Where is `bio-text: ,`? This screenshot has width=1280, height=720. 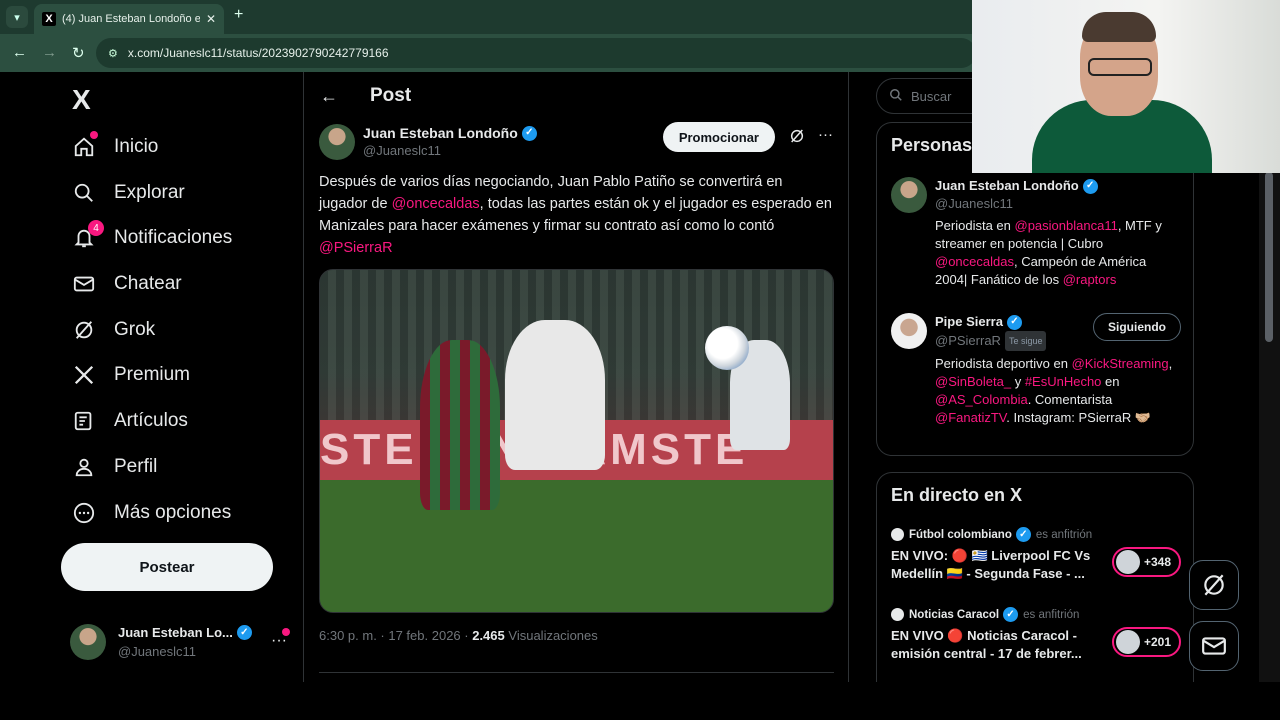 bio-text: , is located at coordinates (1170, 363).